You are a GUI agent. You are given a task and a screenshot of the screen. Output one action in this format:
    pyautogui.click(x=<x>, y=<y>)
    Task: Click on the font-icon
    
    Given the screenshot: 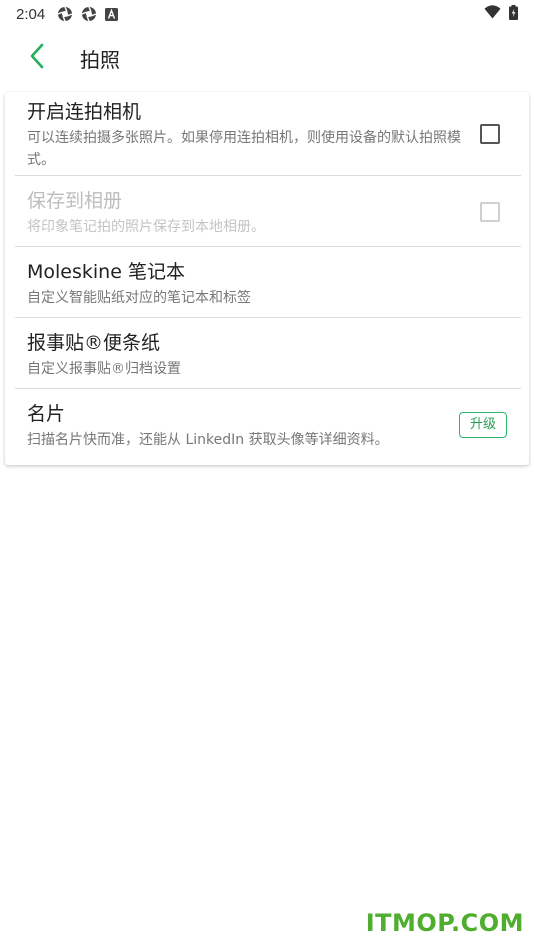 What is the action you would take?
    pyautogui.click(x=112, y=14)
    